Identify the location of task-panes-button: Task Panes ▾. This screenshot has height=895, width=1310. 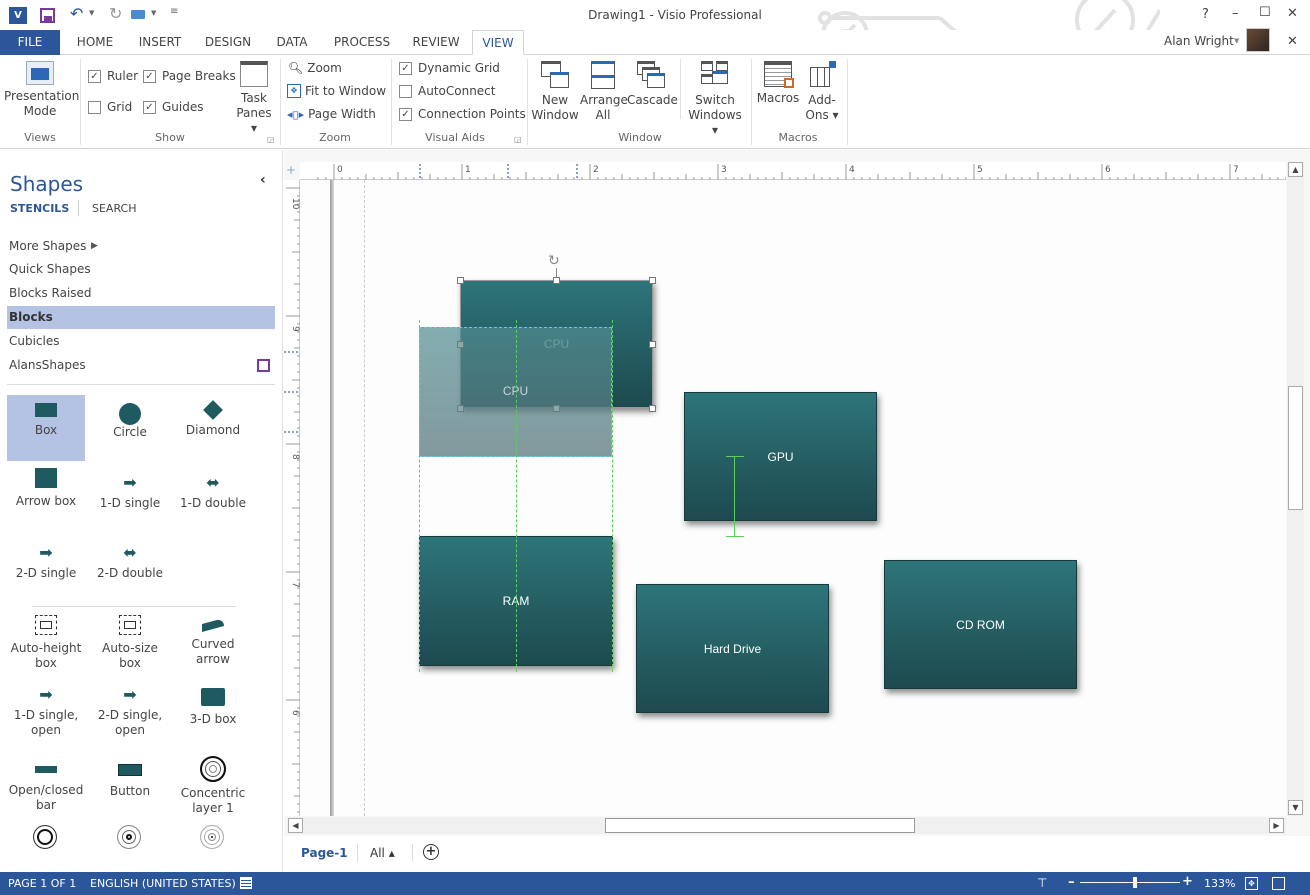
(254, 98).